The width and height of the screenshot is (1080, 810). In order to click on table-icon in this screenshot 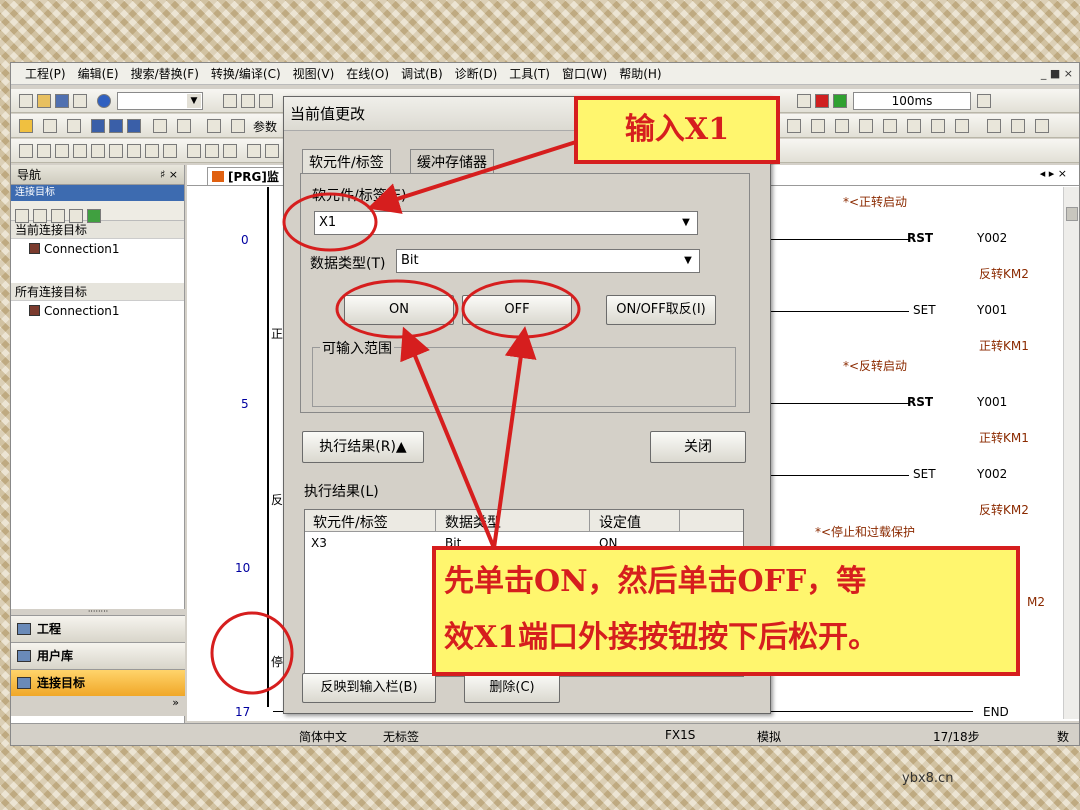, I will do `click(74, 126)`.